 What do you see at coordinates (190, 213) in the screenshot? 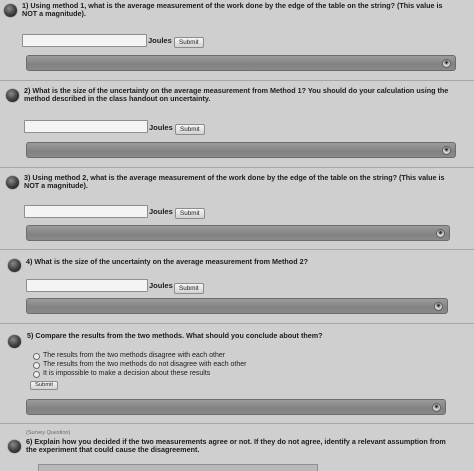
I see `submit-3-button: Submit` at bounding box center [190, 213].